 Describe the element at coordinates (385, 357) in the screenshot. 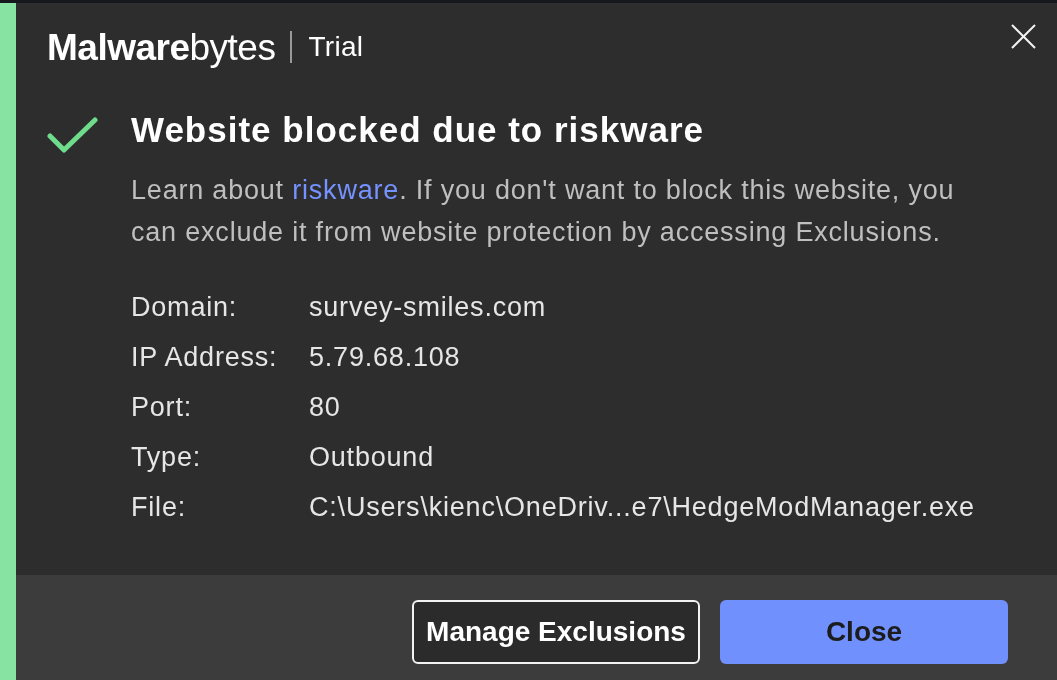

I see `detail-value: 5.79.68.108` at that location.